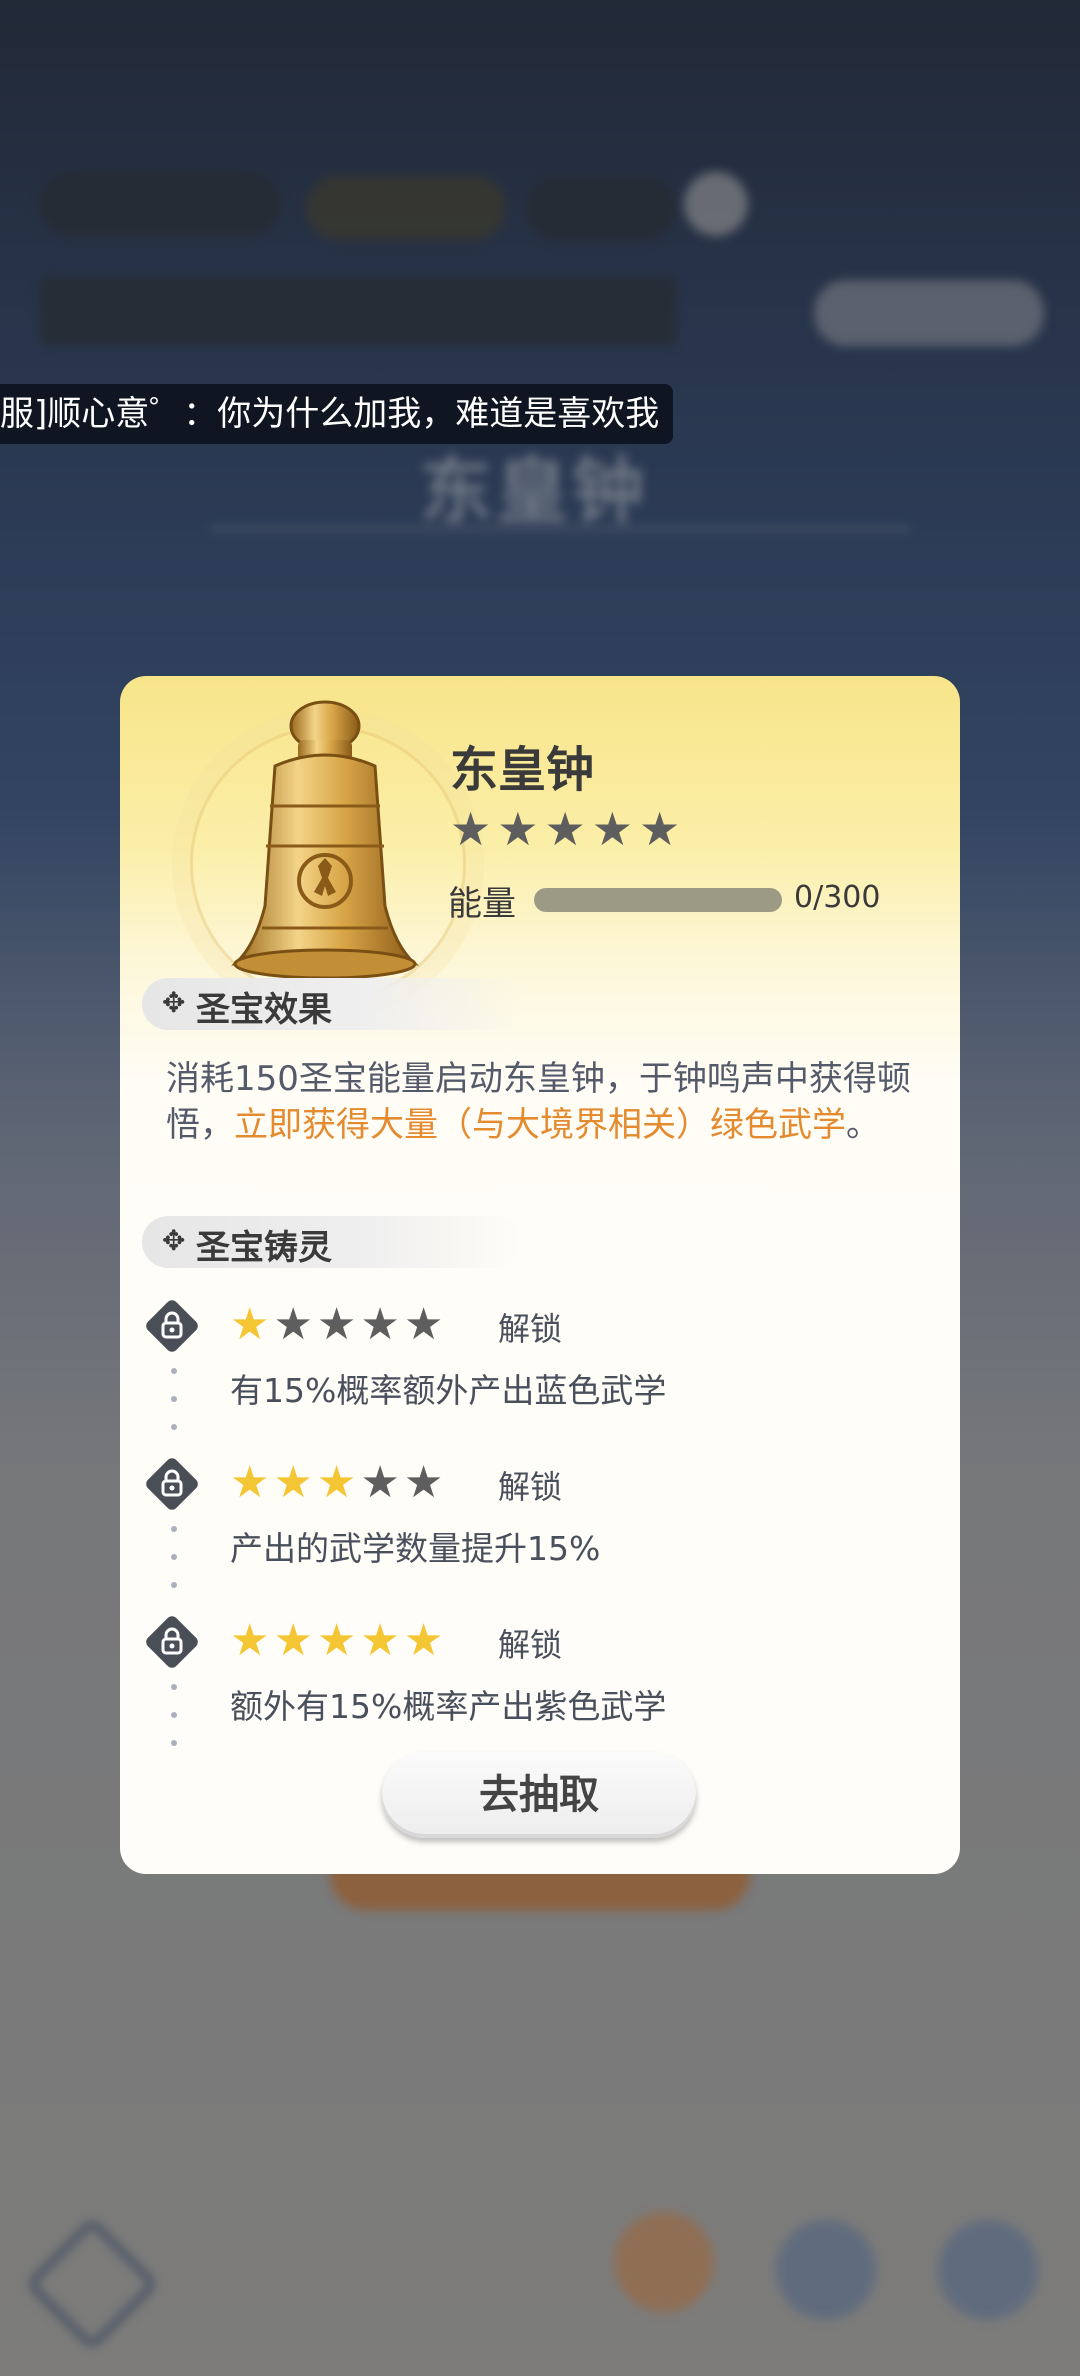 This screenshot has width=1080, height=2376. What do you see at coordinates (264, 1248) in the screenshot?
I see `forge-section-title: 圣宝铸灵` at bounding box center [264, 1248].